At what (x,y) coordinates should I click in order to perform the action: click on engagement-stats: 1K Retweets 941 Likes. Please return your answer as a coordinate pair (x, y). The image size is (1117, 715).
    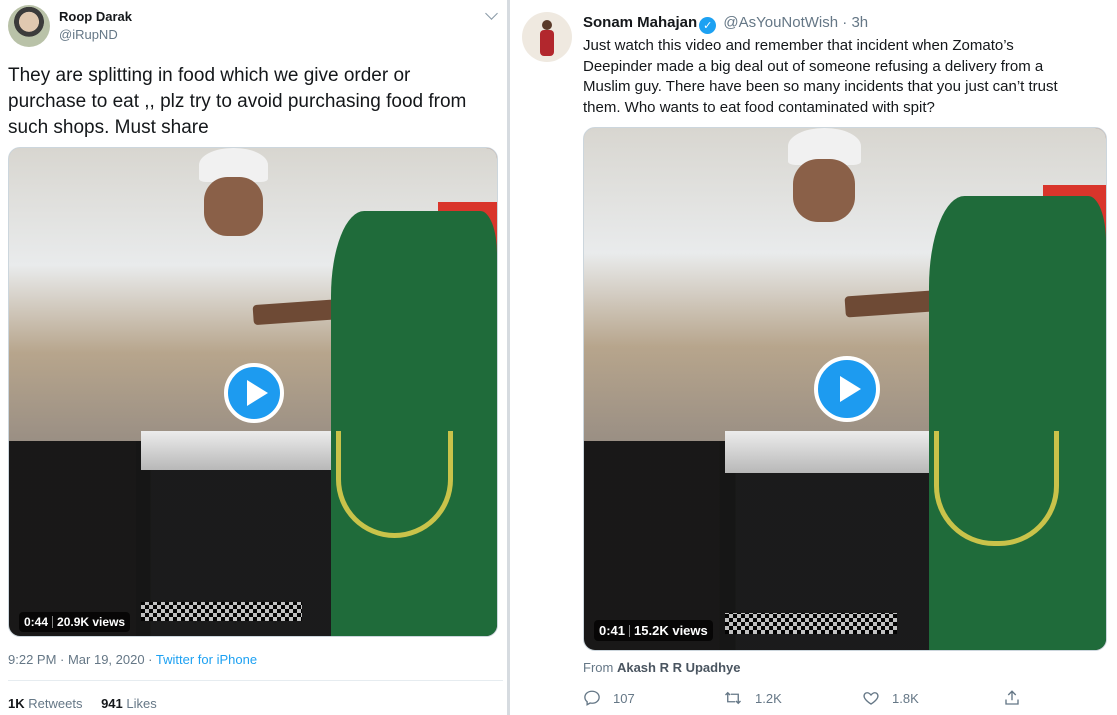
    Looking at the image, I should click on (82, 703).